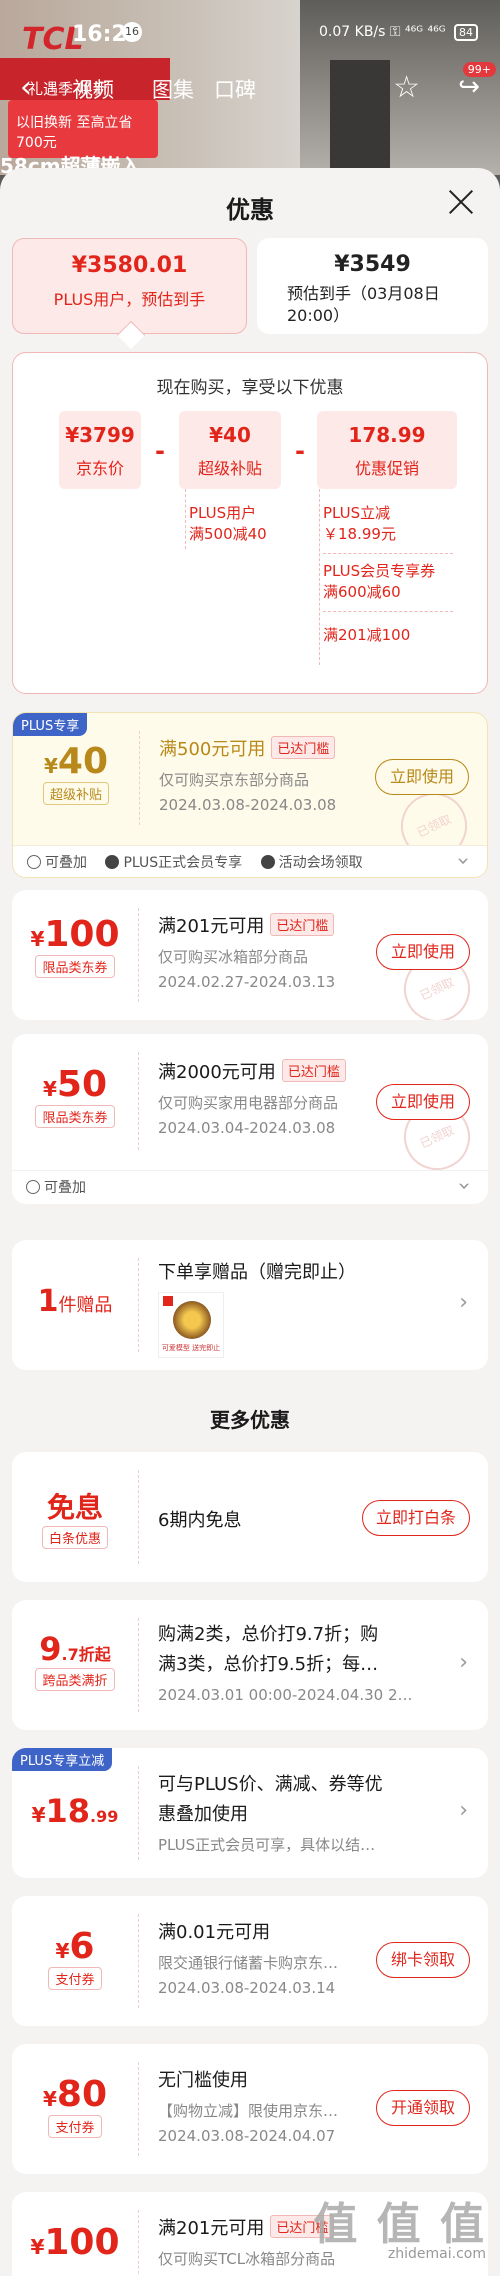  Describe the element at coordinates (211, 926) in the screenshot. I see `coupon-condition: 满201元可用` at that location.